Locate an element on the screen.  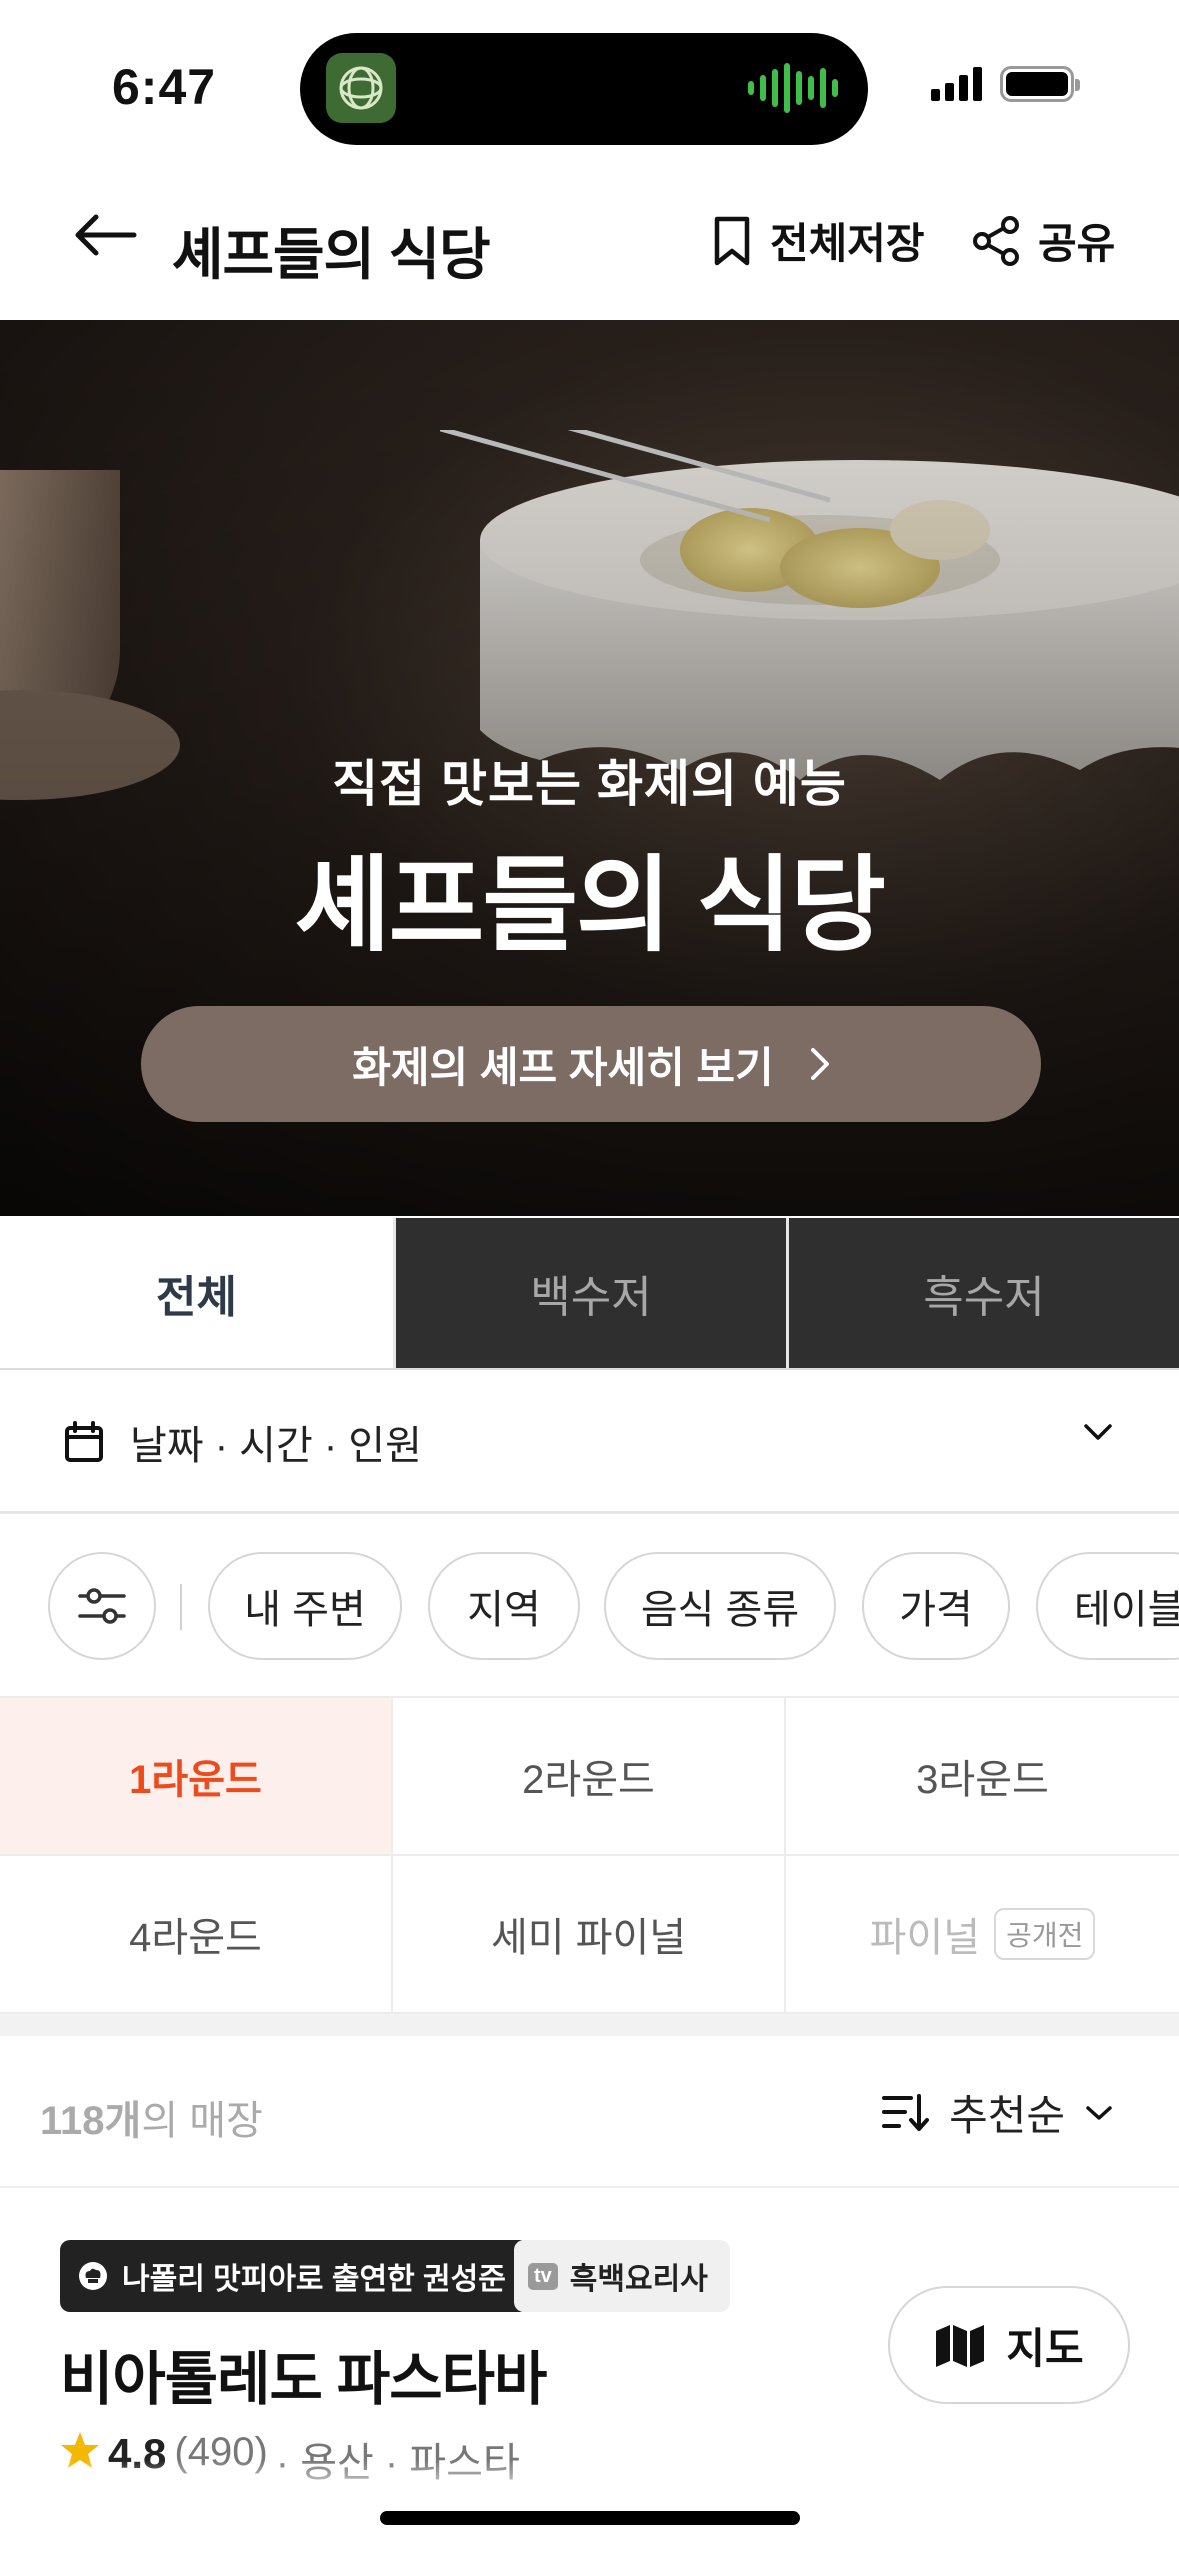
home-indicator is located at coordinates (590, 2518).